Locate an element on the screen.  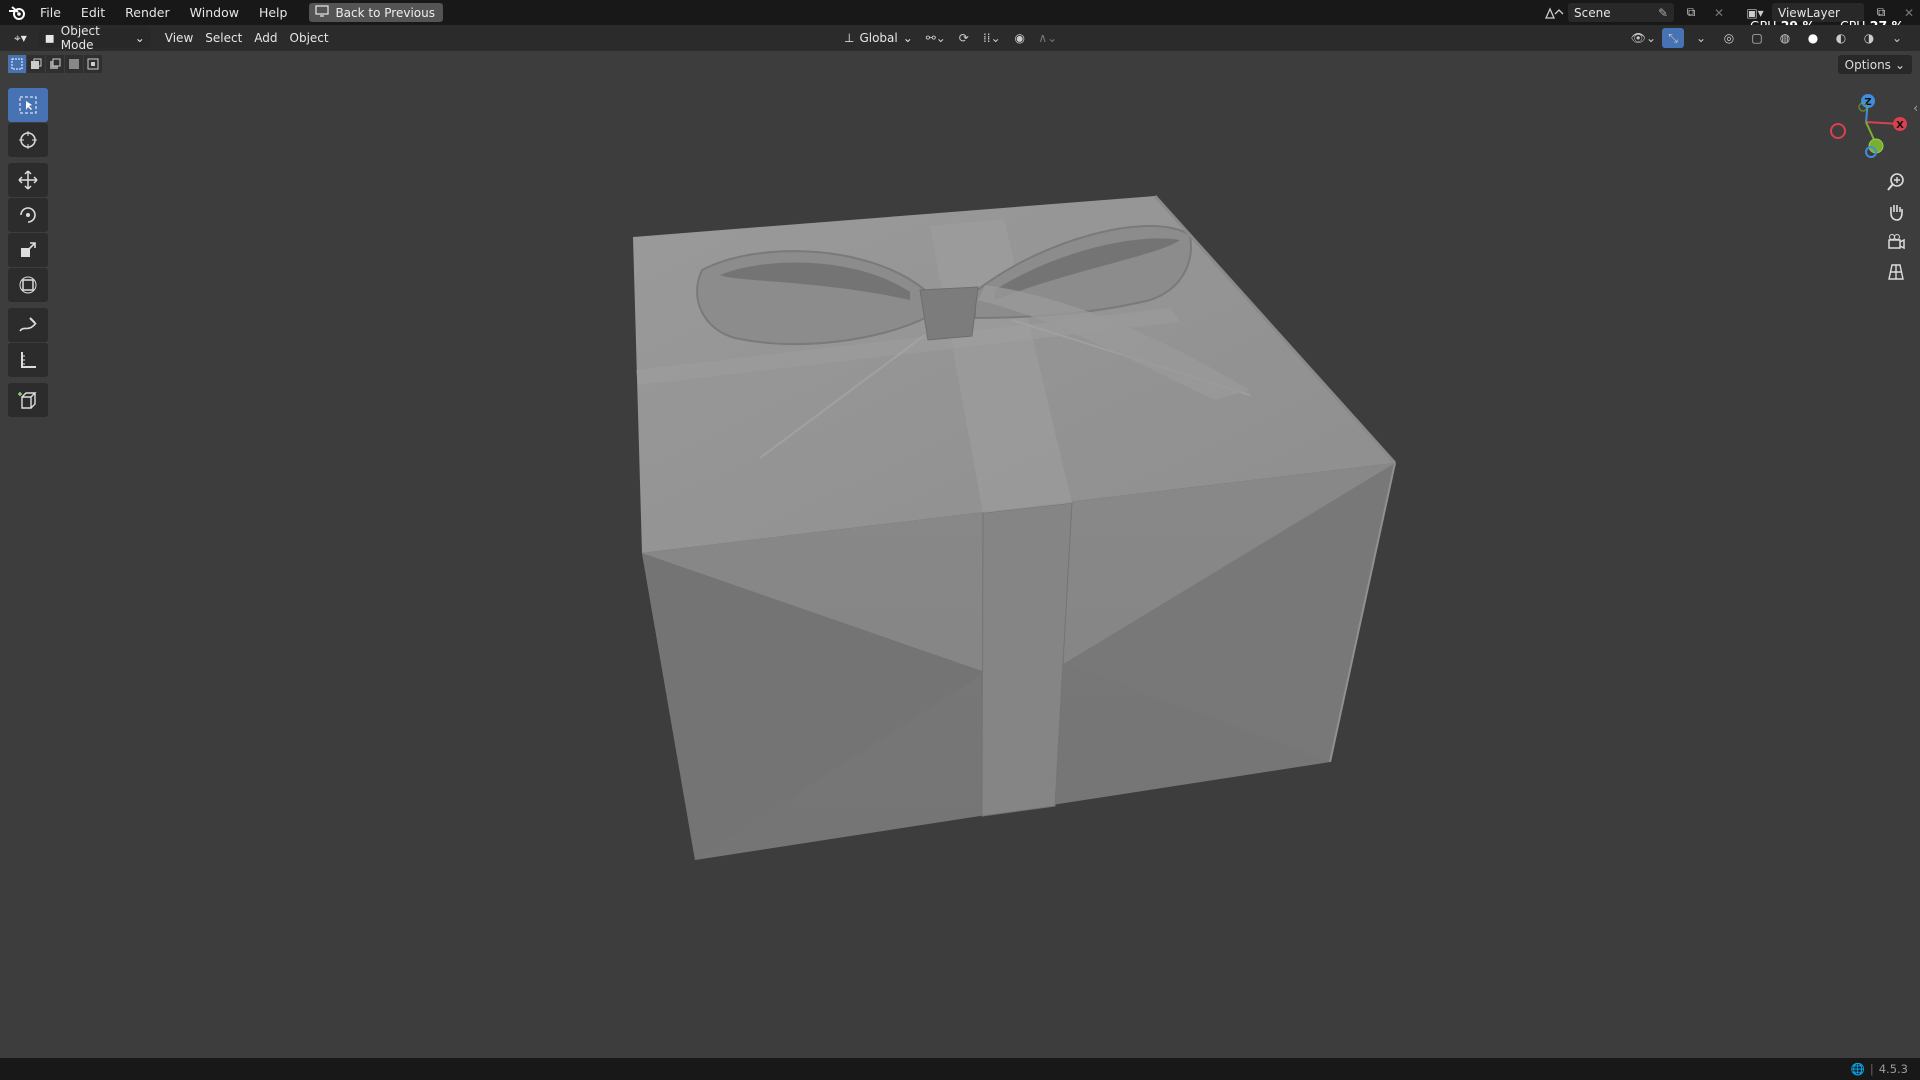
blender-logo-icon is located at coordinates (17, 12).